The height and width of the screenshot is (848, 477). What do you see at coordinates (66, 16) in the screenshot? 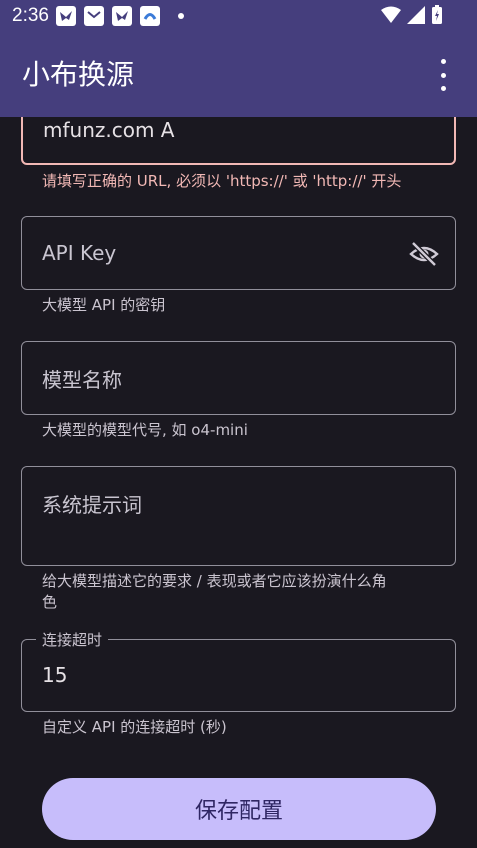
I see `bird-app-icon` at bounding box center [66, 16].